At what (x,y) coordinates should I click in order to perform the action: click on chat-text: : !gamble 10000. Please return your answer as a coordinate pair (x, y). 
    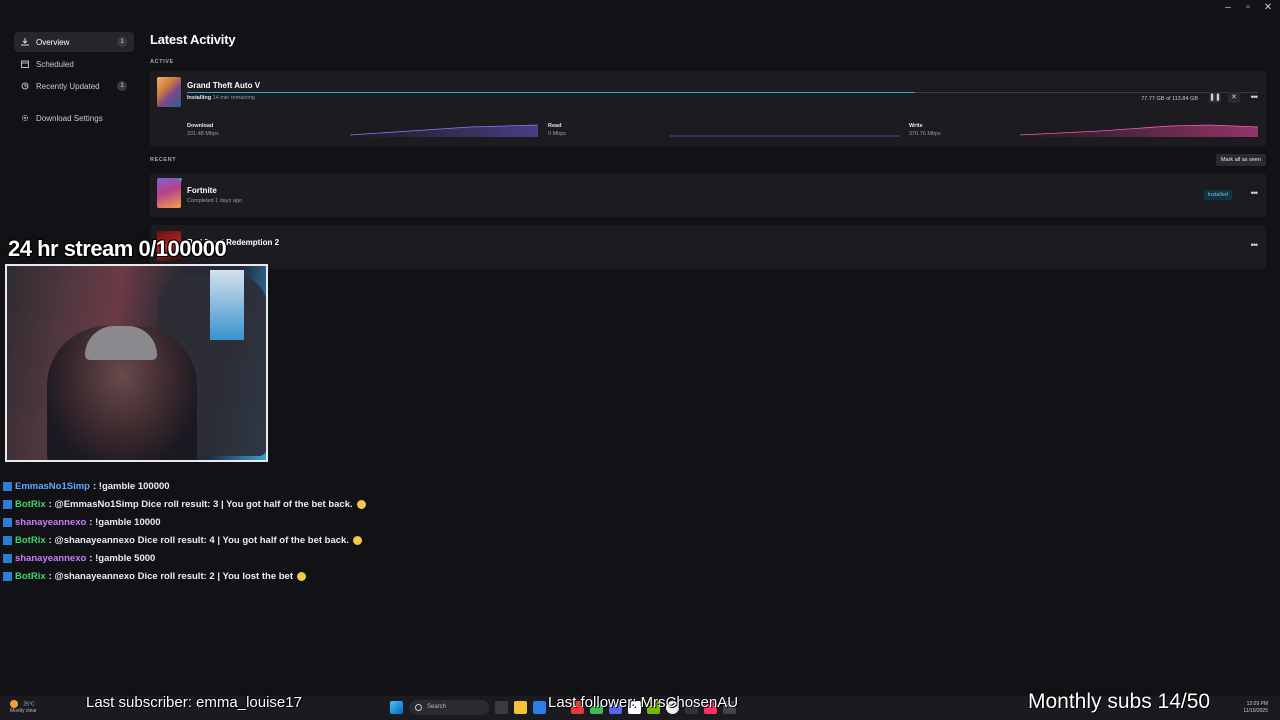
    Looking at the image, I should click on (125, 522).